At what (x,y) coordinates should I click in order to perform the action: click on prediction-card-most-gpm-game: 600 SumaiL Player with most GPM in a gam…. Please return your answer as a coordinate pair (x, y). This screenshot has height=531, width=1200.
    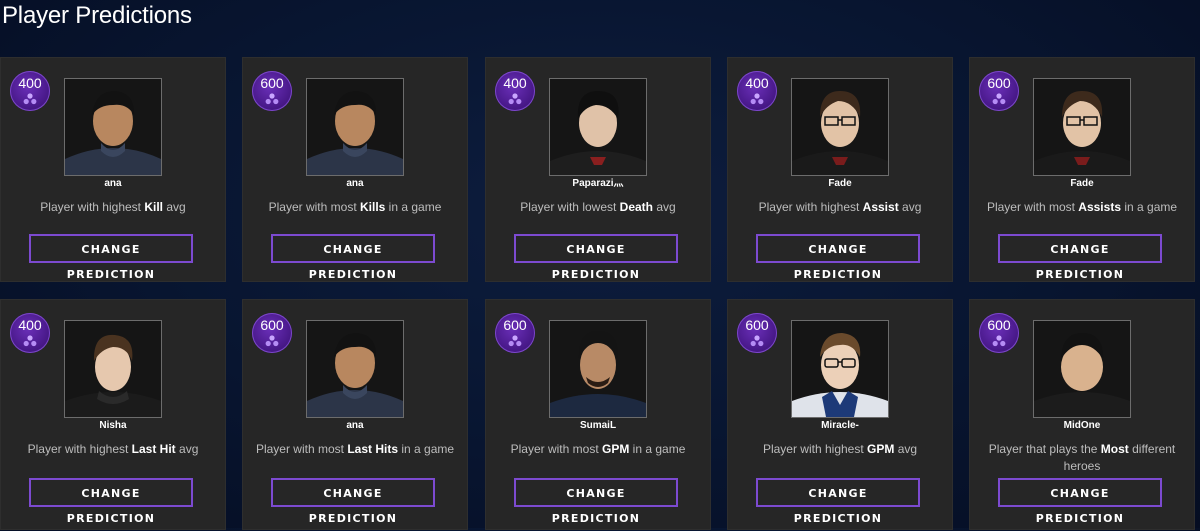
    Looking at the image, I should click on (598, 414).